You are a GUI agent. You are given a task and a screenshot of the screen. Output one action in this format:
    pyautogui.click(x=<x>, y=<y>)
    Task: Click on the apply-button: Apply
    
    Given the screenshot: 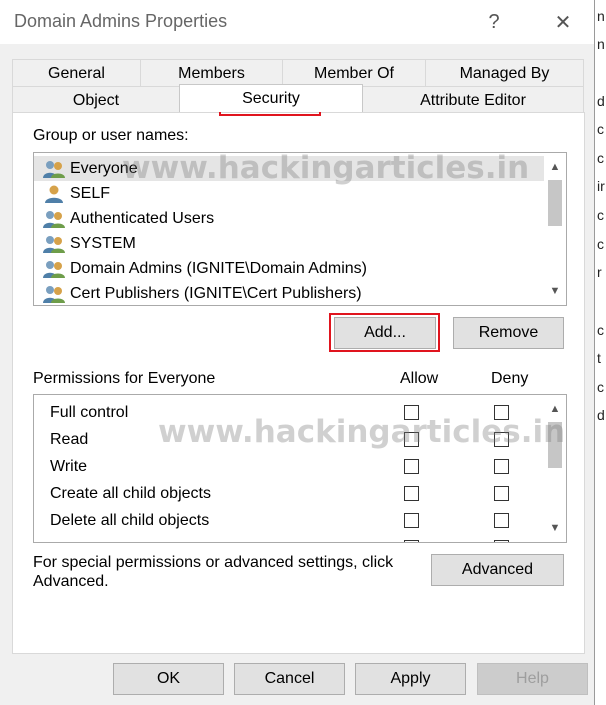 What is the action you would take?
    pyautogui.click(x=410, y=679)
    